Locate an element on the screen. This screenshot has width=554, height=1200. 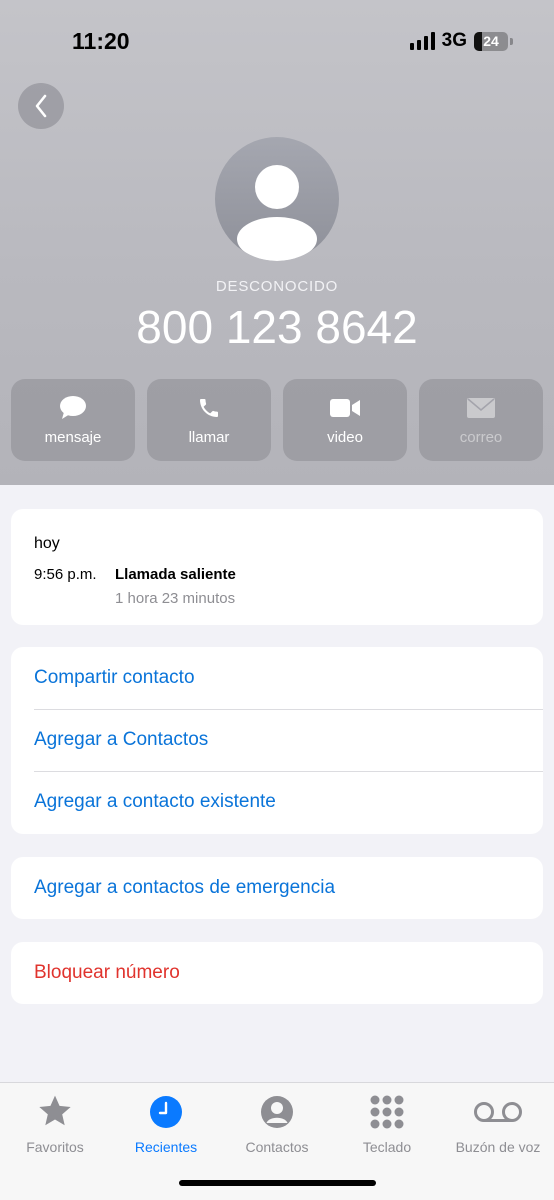
tab-voicemail-label: Buzón de voz is located at coordinates (498, 1147).